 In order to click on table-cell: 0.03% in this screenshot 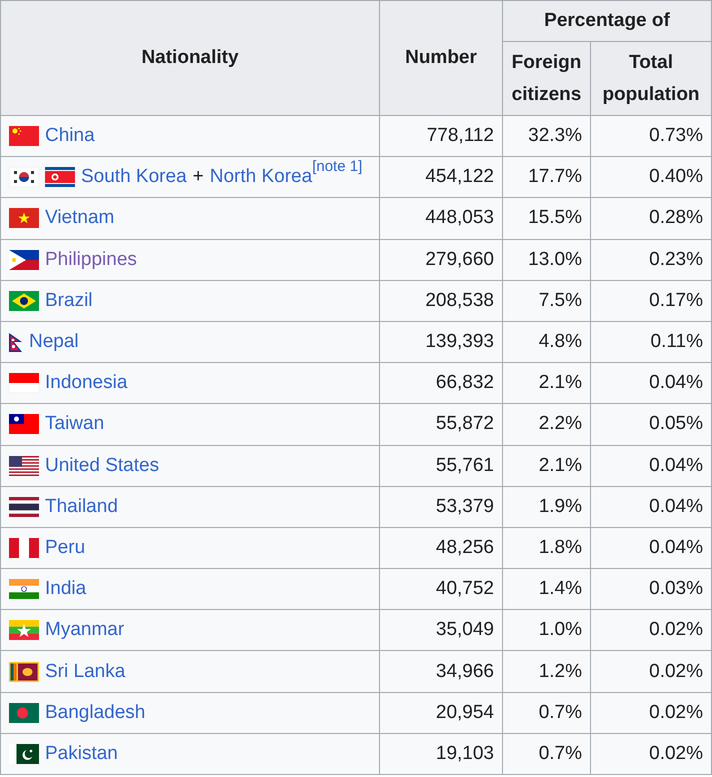, I will do `click(651, 589)`.